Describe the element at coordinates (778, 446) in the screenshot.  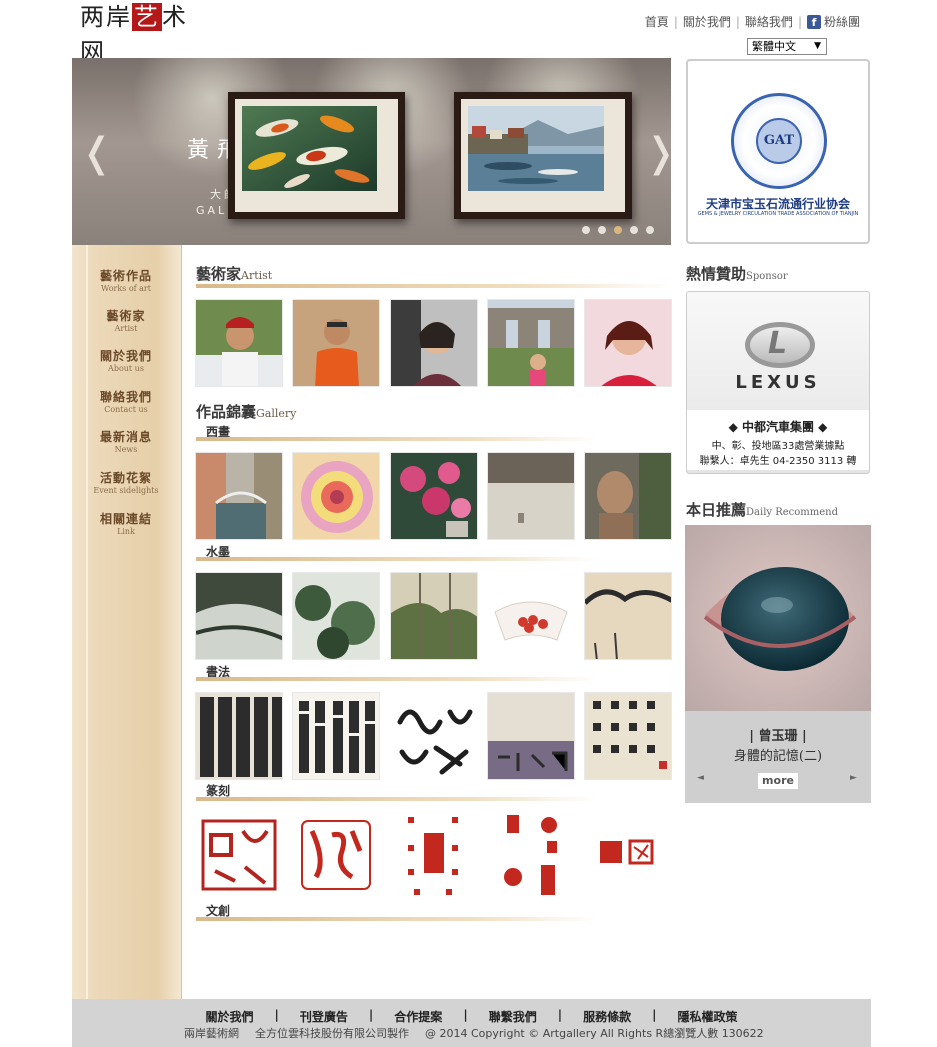
I see `lexus-address: 中、彰、投地區33處營業據點` at that location.